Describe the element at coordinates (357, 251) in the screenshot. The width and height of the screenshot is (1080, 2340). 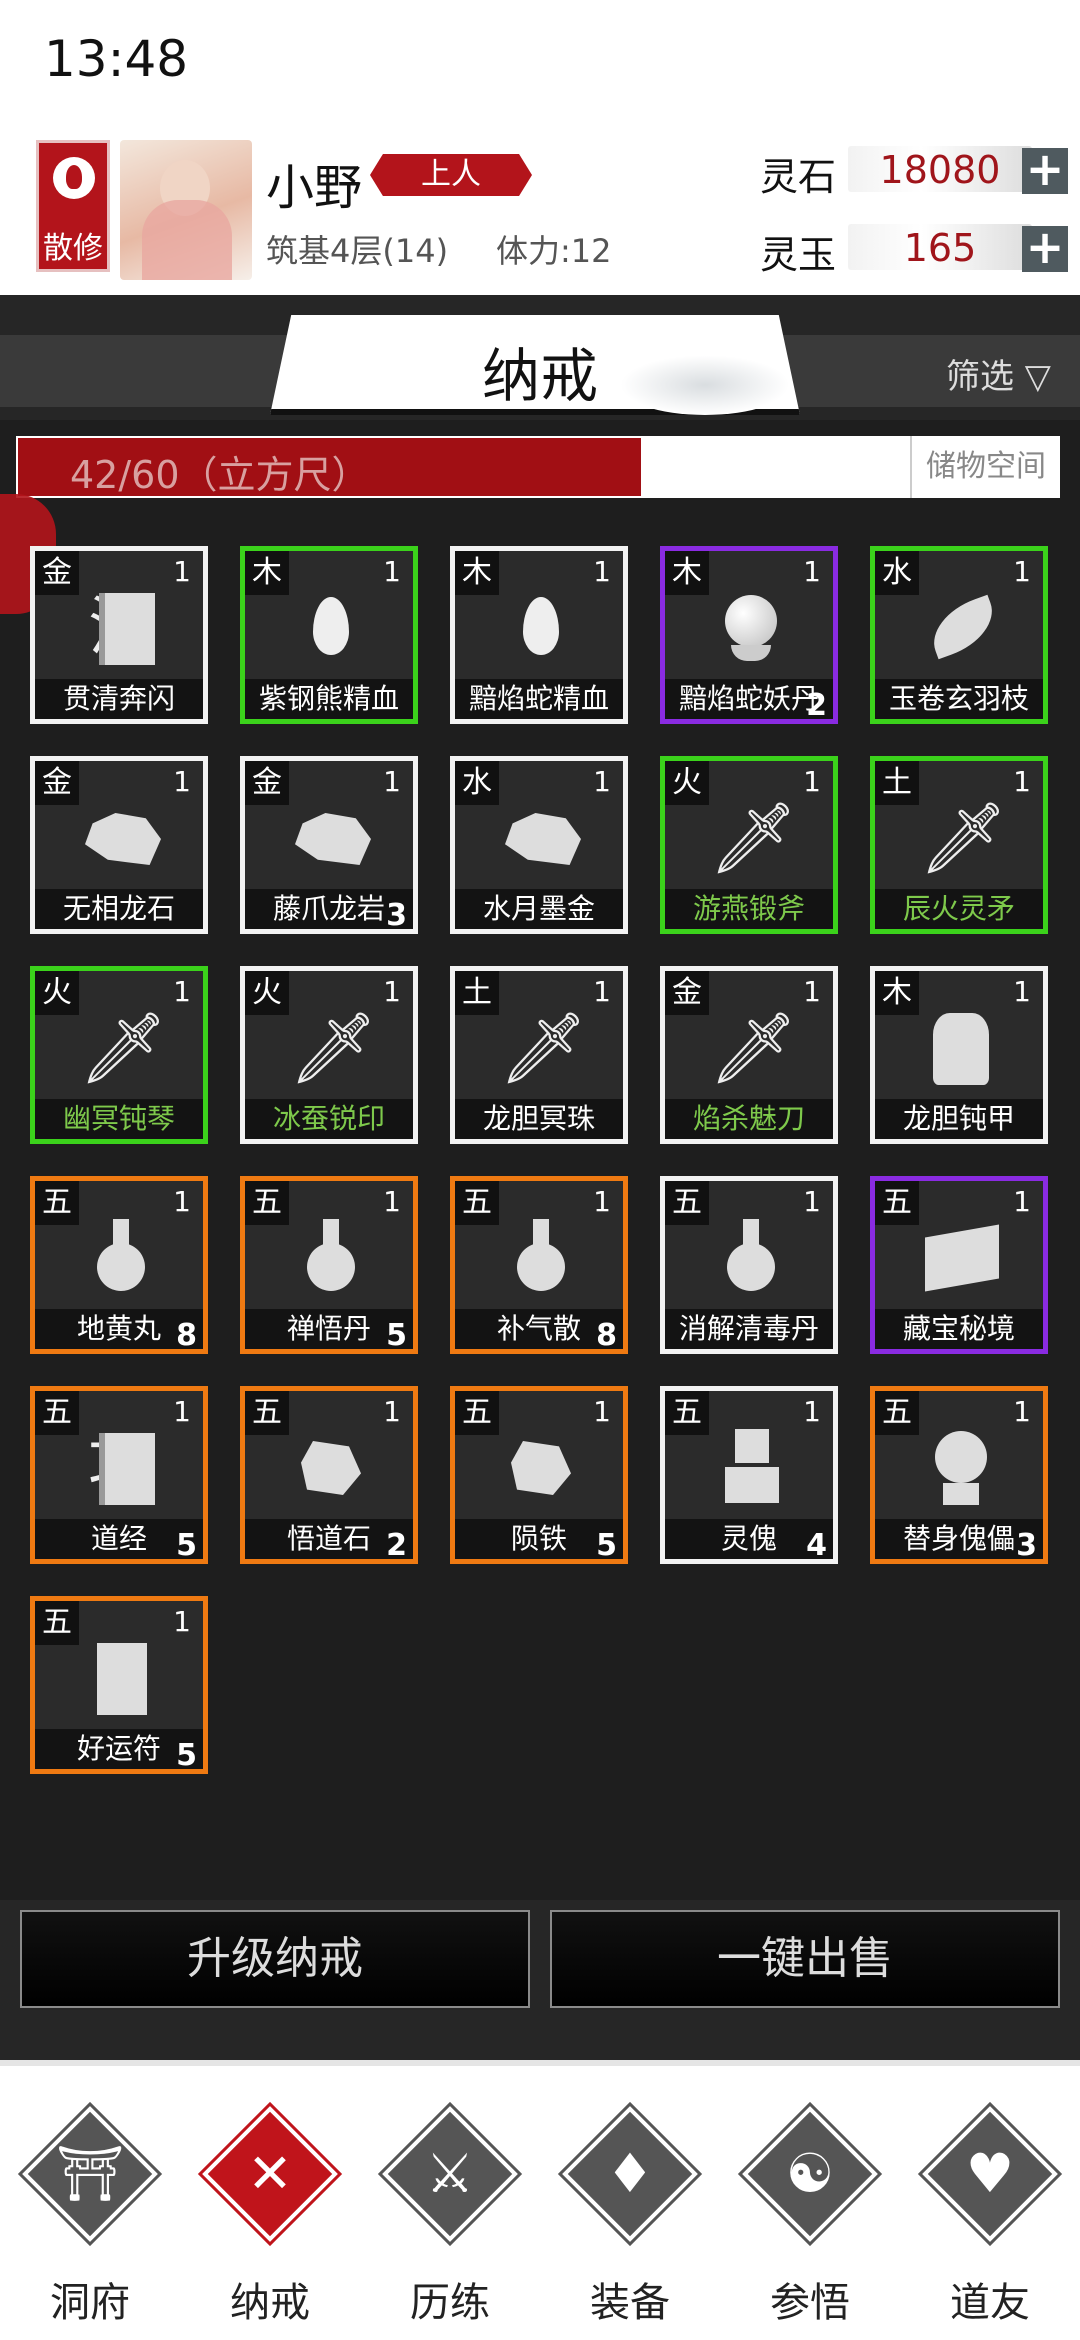
I see `cultivation-realm: 筑基4层(14)` at that location.